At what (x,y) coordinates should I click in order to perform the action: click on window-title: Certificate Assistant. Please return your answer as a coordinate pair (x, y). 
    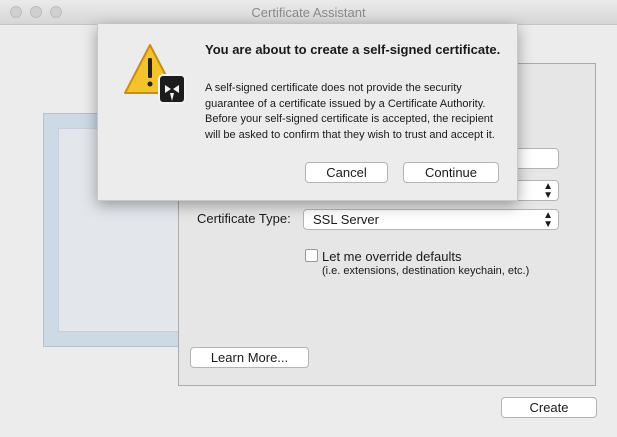
    Looking at the image, I should click on (308, 12).